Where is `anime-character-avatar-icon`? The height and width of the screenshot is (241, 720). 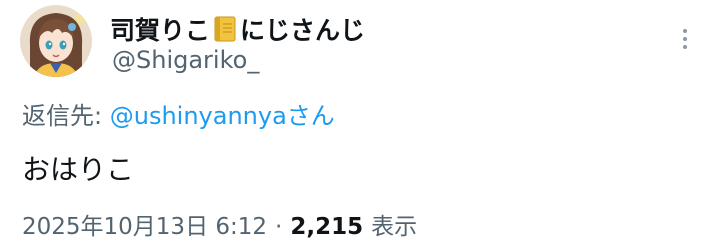 anime-character-avatar-icon is located at coordinates (56, 41).